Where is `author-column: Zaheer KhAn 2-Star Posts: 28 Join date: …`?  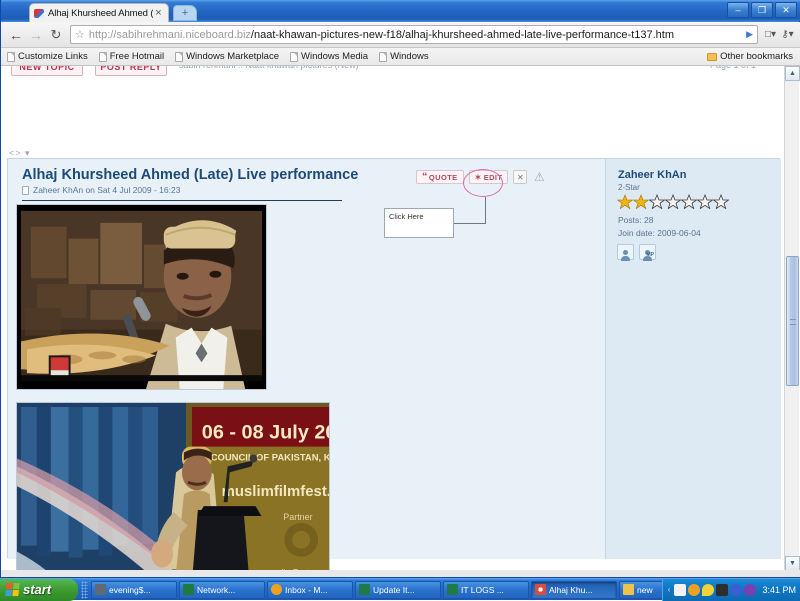
author-column: Zaheer KhAn 2-Star Posts: 28 Join date: … is located at coordinates (693, 359).